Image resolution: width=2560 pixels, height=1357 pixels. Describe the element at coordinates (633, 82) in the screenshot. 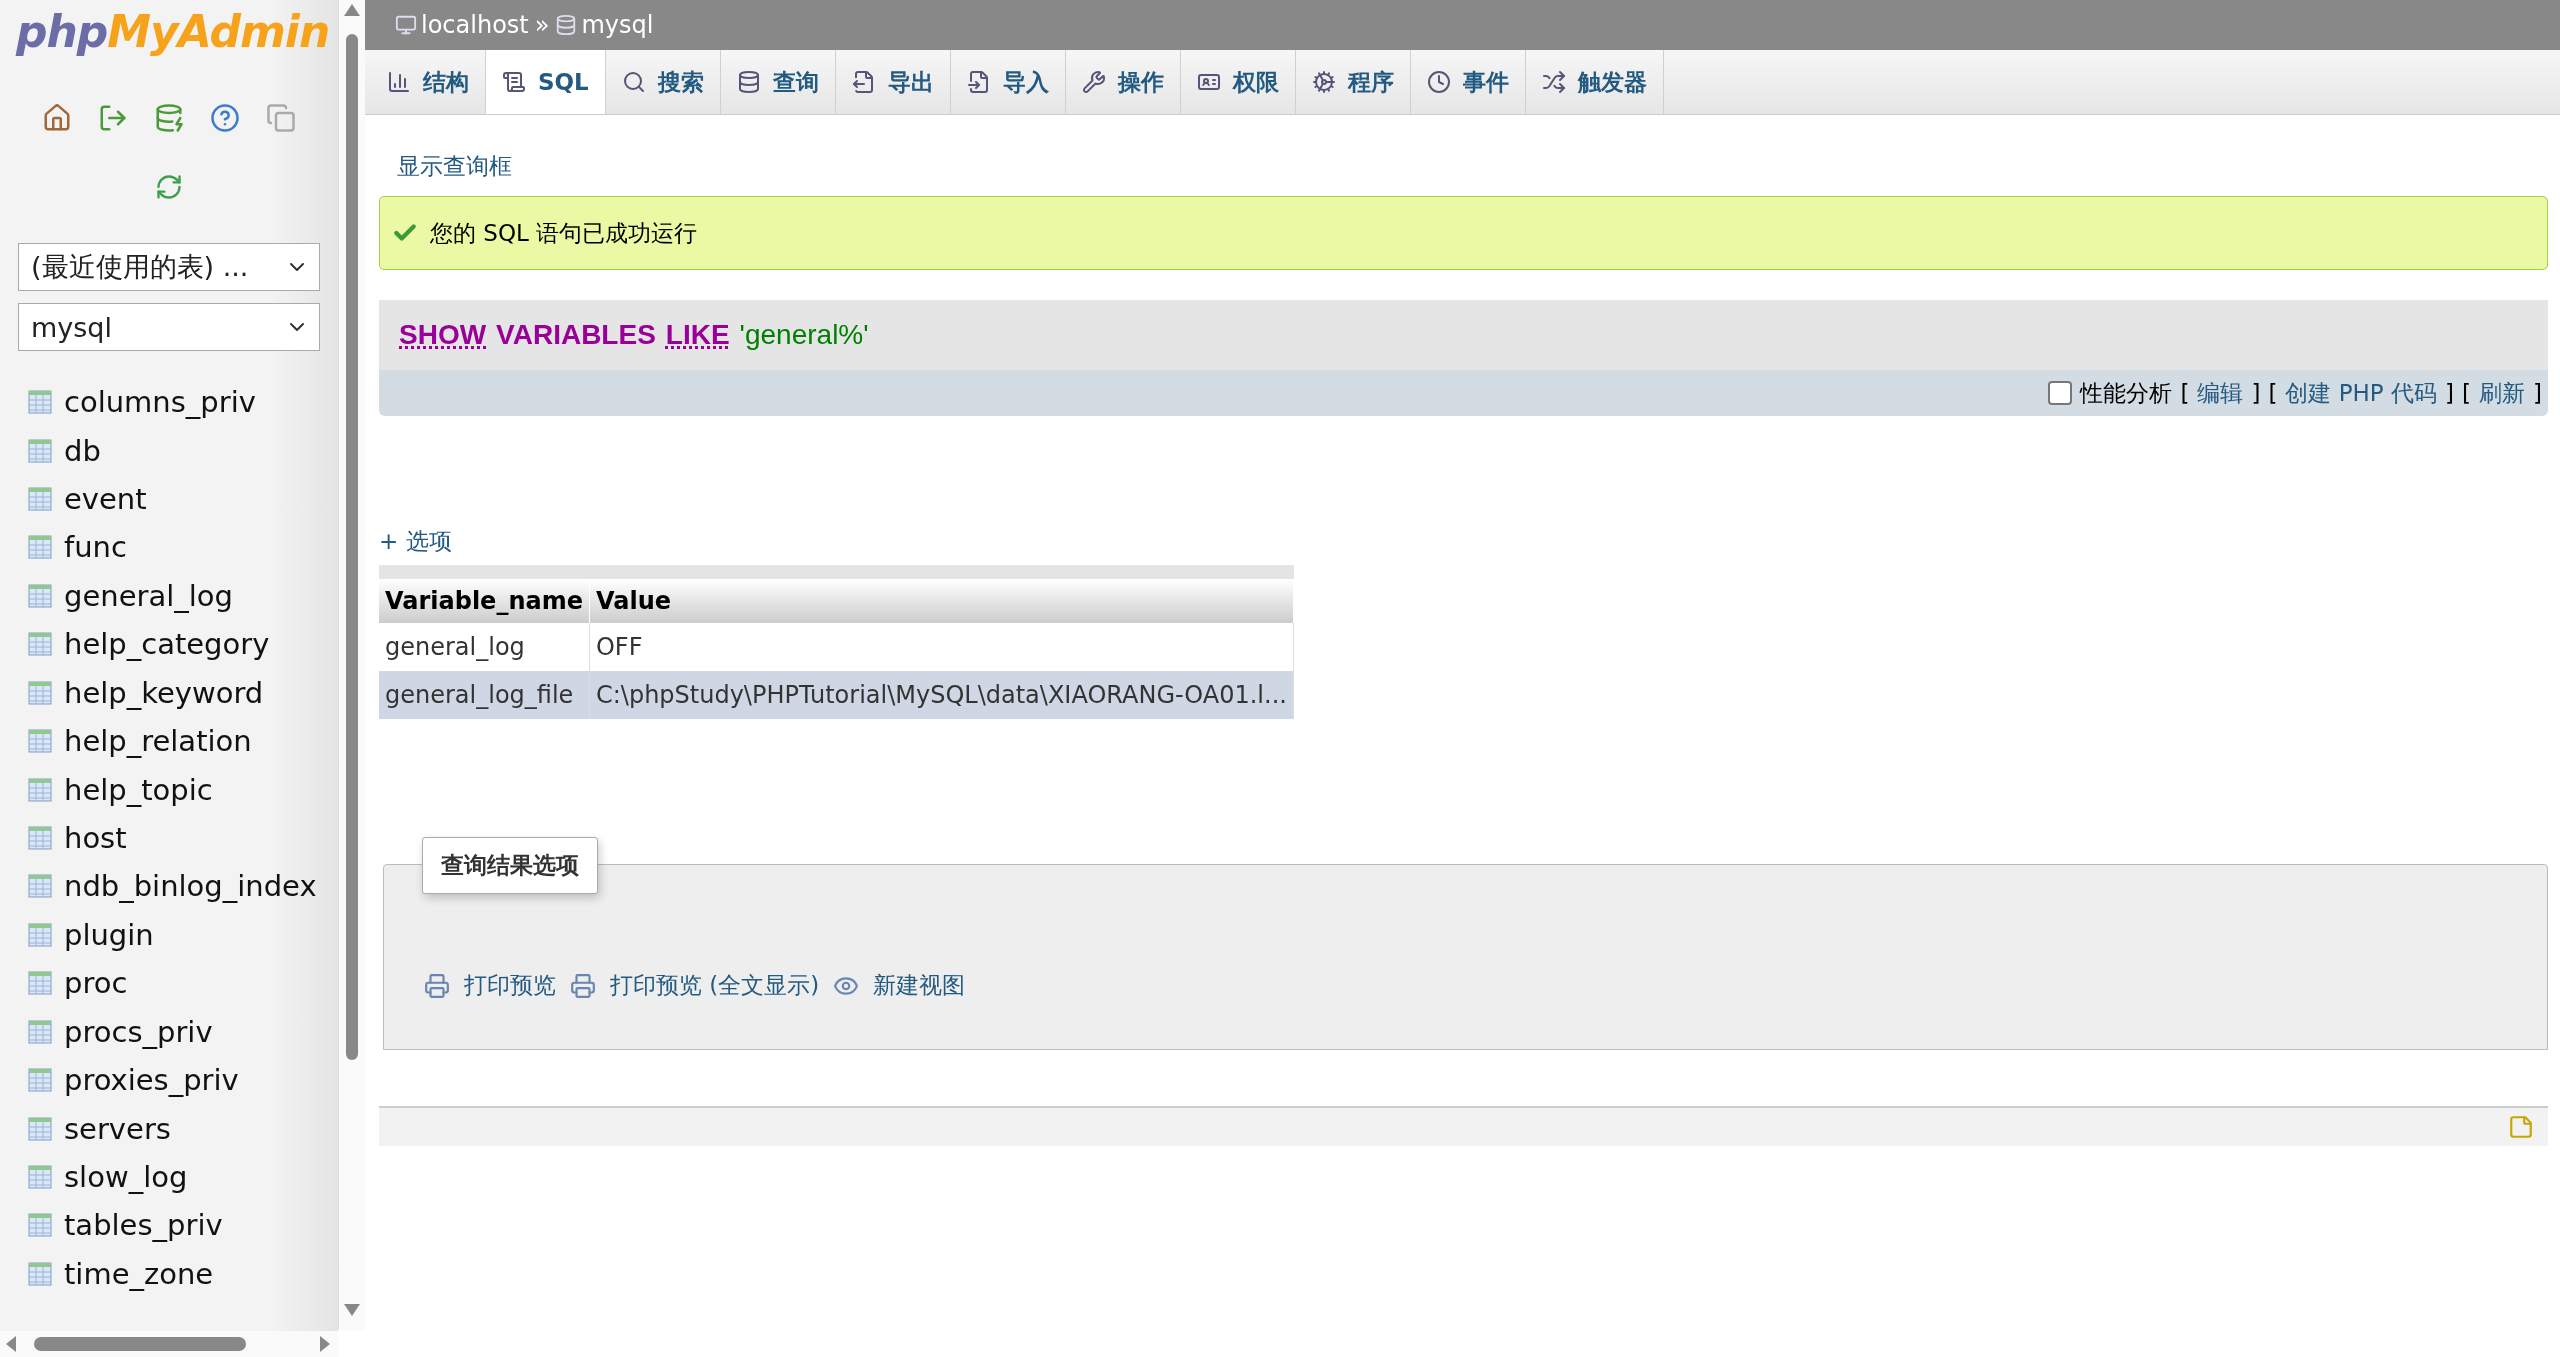

I see `search-icon` at that location.